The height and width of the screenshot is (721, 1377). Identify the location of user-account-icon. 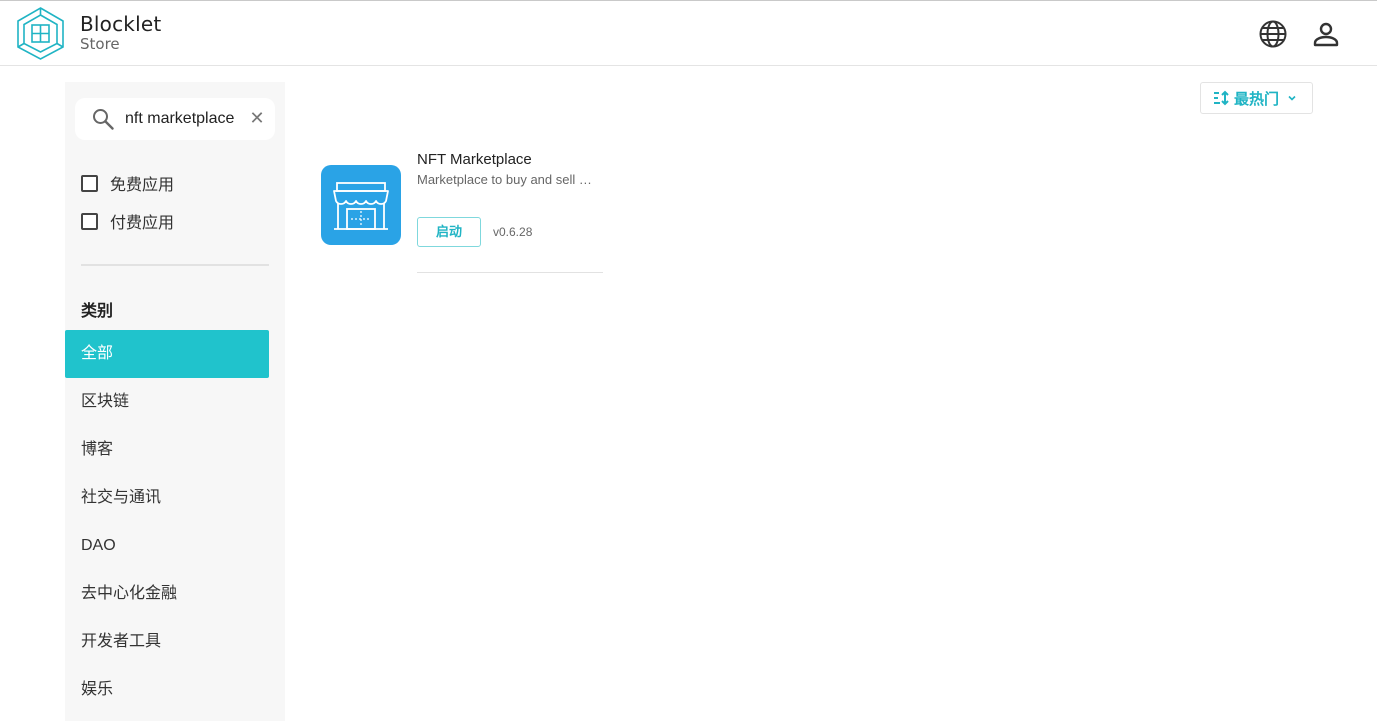
(1326, 34).